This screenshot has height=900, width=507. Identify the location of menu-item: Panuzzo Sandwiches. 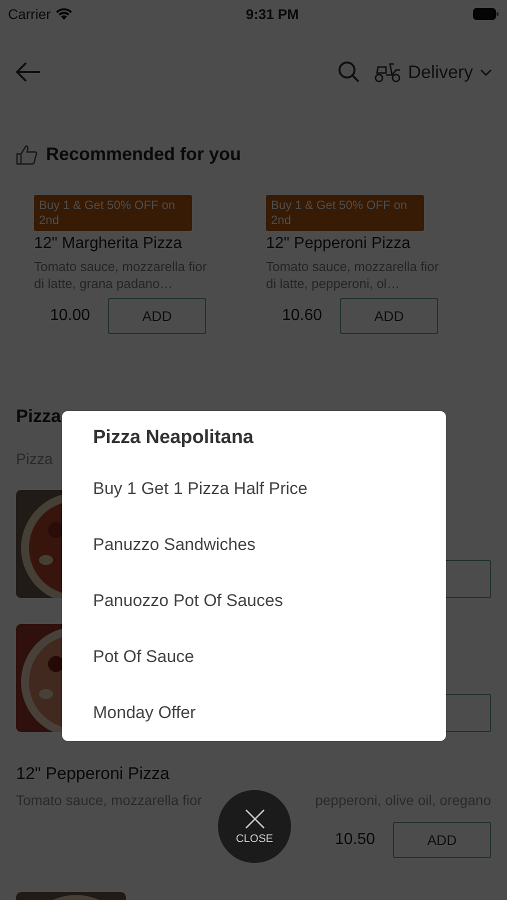
(174, 545).